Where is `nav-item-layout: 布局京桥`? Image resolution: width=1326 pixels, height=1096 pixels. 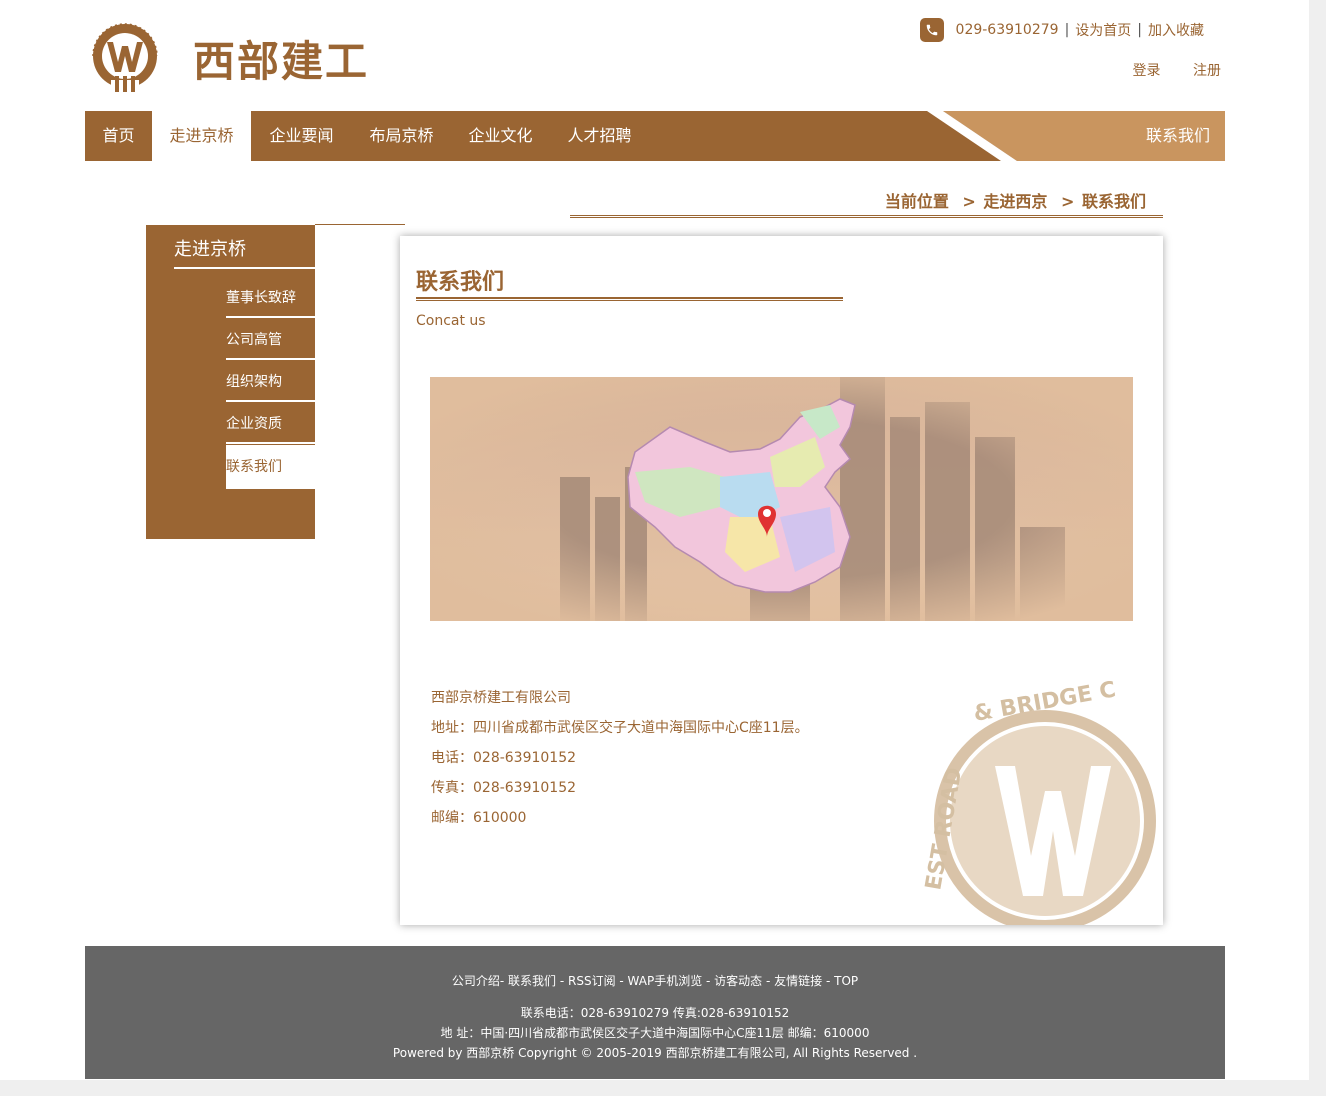 nav-item-layout: 布局京桥 is located at coordinates (401, 136).